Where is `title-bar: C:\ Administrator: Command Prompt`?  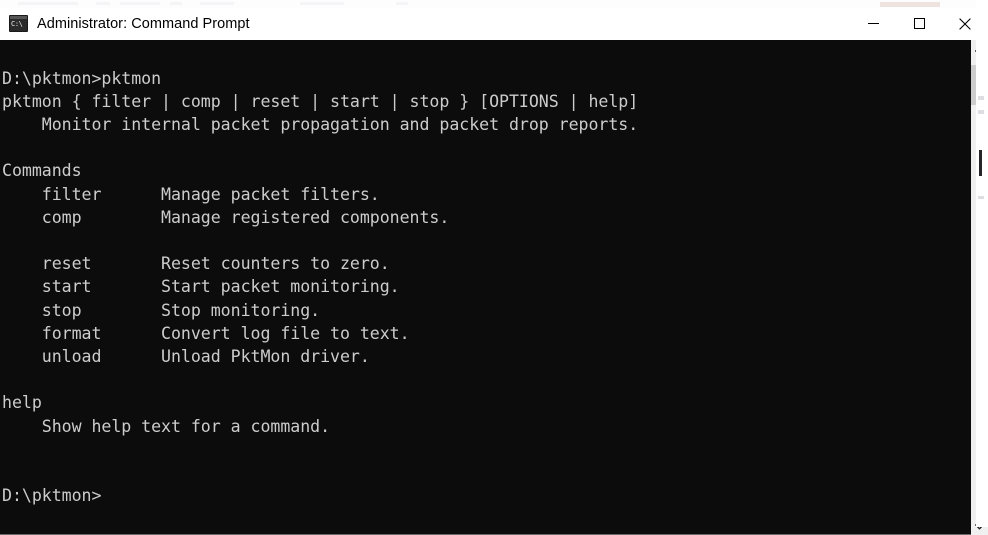 title-bar: C:\ Administrator: Command Prompt is located at coordinates (494, 24).